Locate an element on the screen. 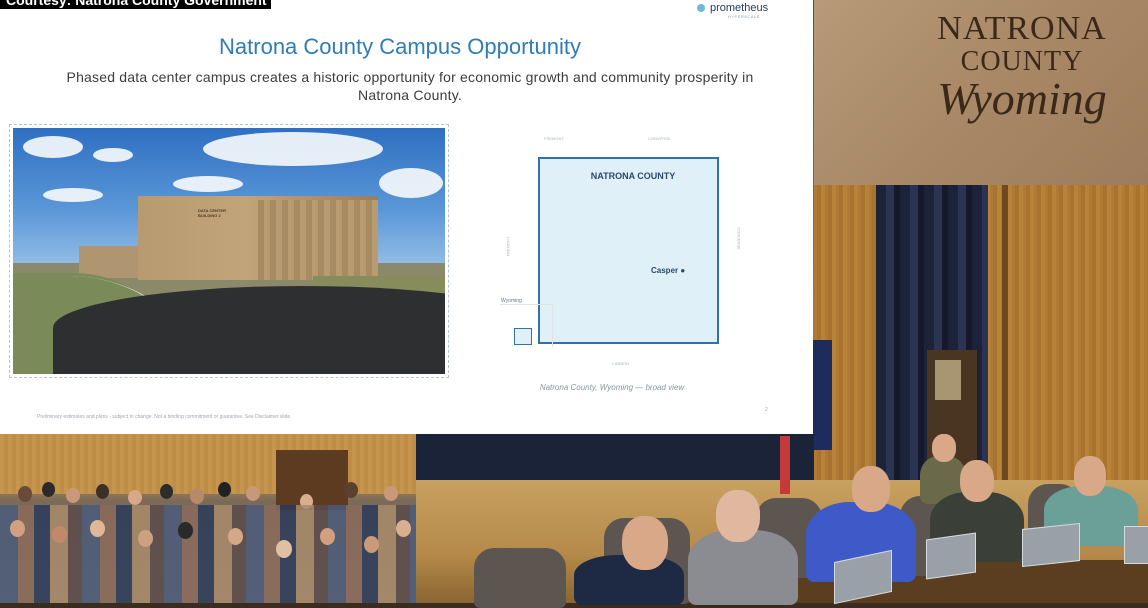  map-caption: Natrona County, Wyoming — broad view is located at coordinates (612, 387).